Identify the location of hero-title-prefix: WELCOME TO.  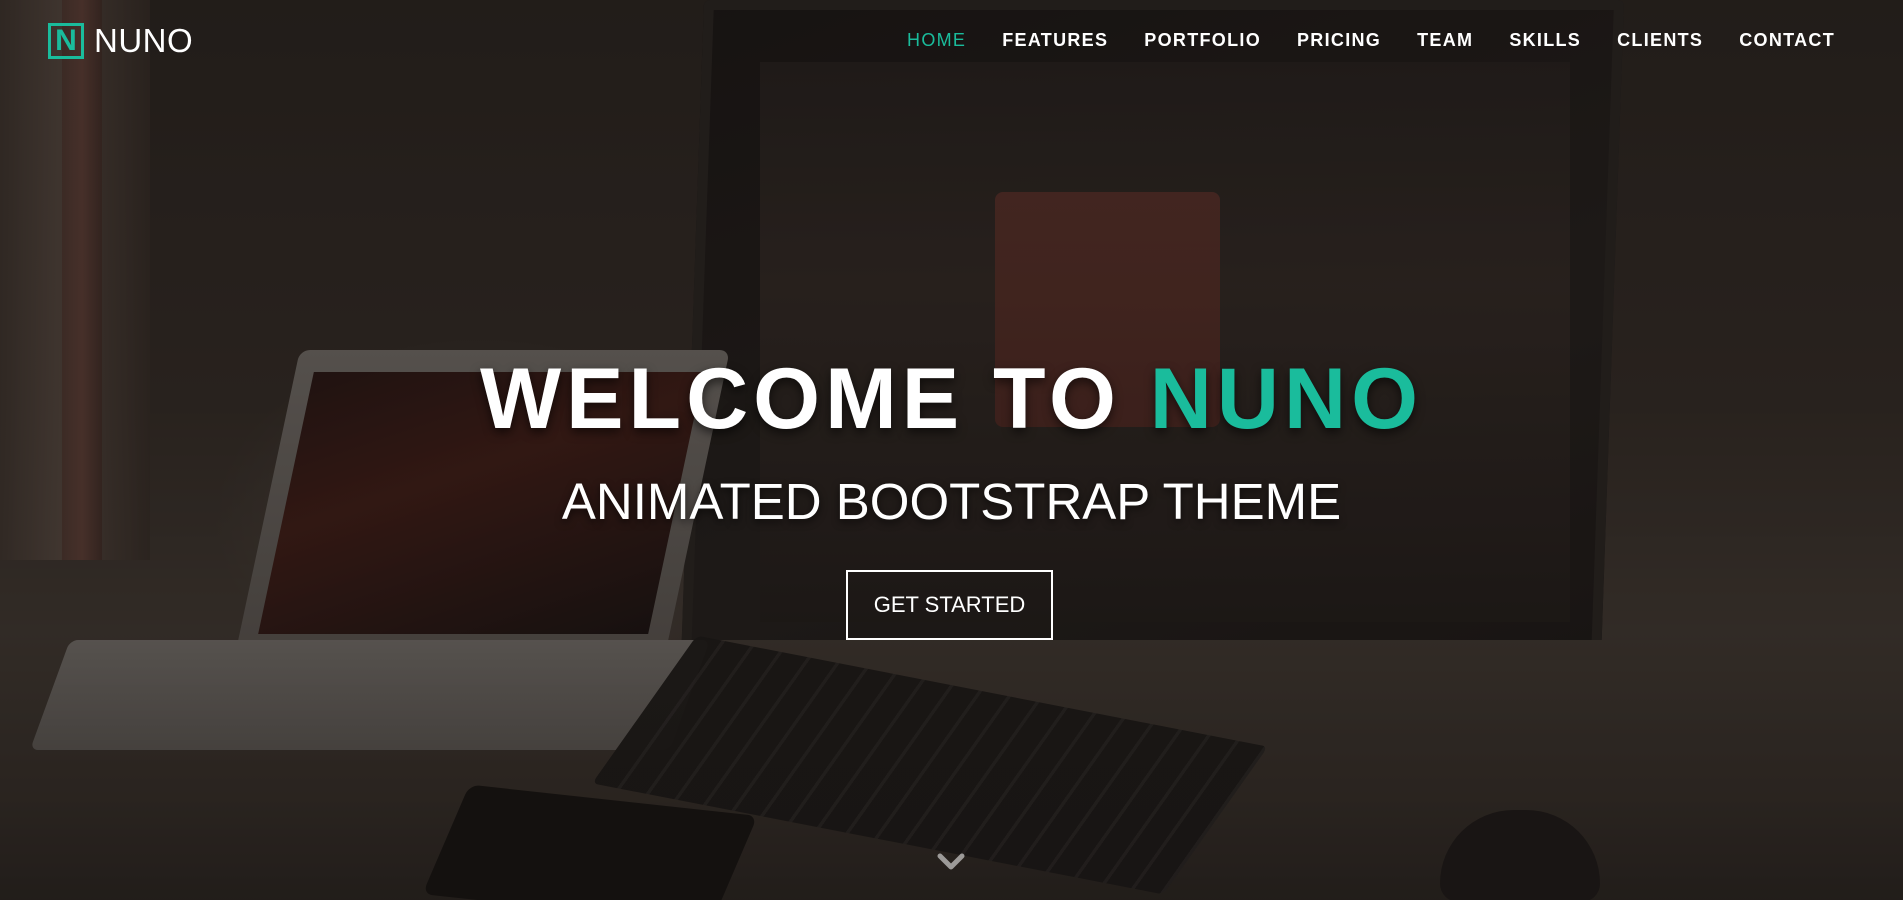
(800, 399).